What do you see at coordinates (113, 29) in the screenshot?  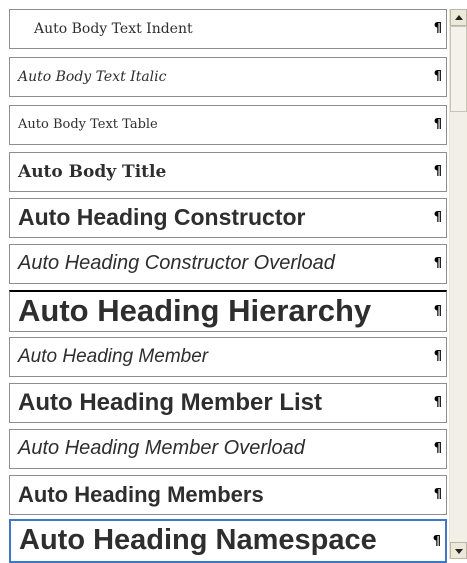 I see `style-label: Auto Body Text Indent` at bounding box center [113, 29].